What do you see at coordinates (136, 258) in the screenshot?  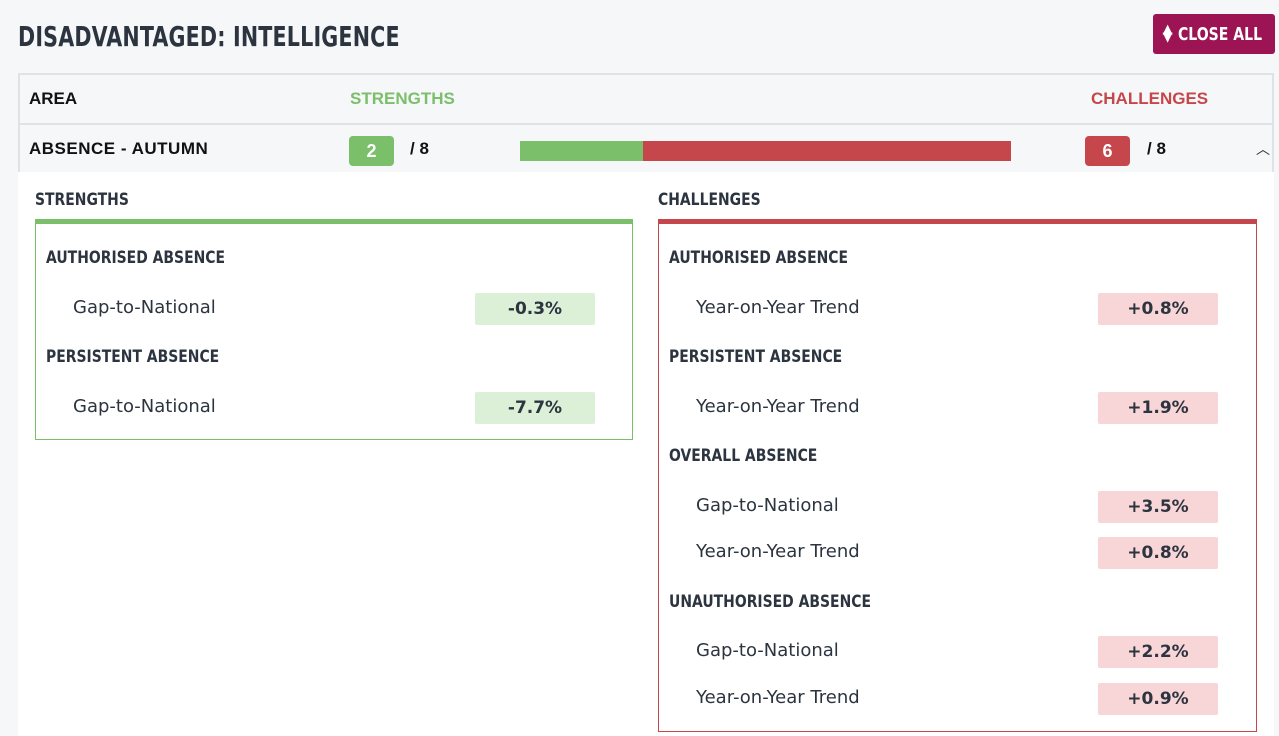 I see `strength-group-title: AUTHORISED ABSENCE` at bounding box center [136, 258].